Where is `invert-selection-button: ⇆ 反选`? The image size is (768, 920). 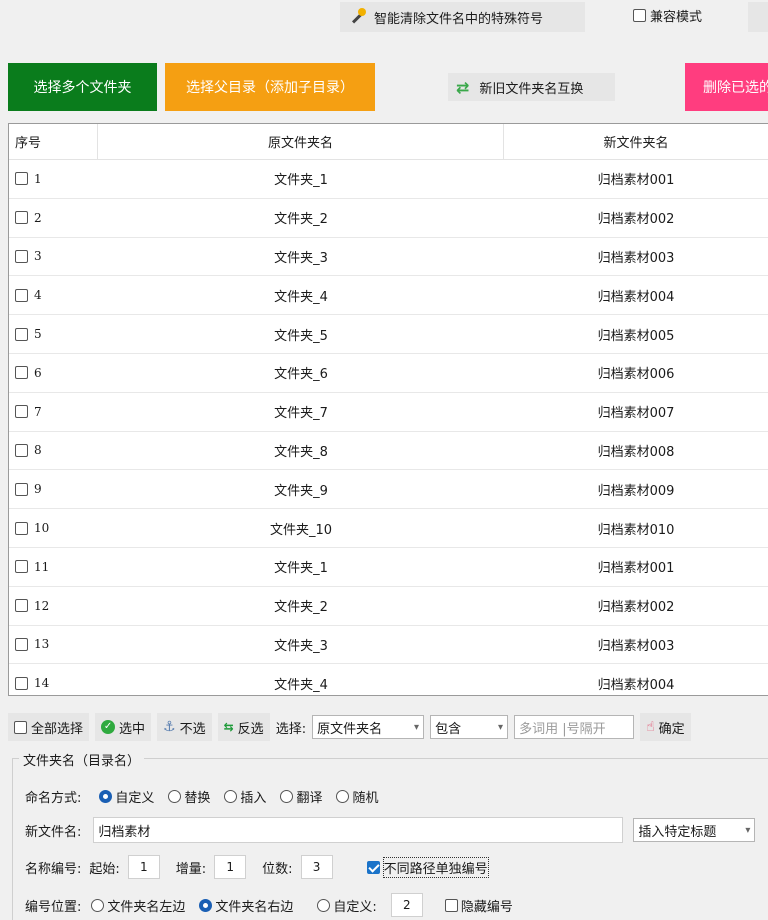
invert-selection-button: ⇆ 反选 is located at coordinates (243, 727).